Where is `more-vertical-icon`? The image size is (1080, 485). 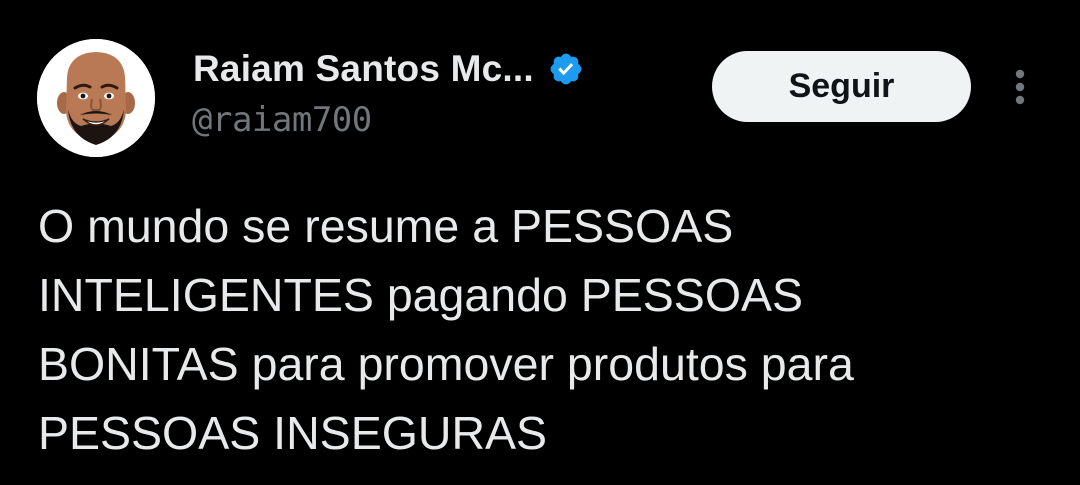 more-vertical-icon is located at coordinates (1020, 87).